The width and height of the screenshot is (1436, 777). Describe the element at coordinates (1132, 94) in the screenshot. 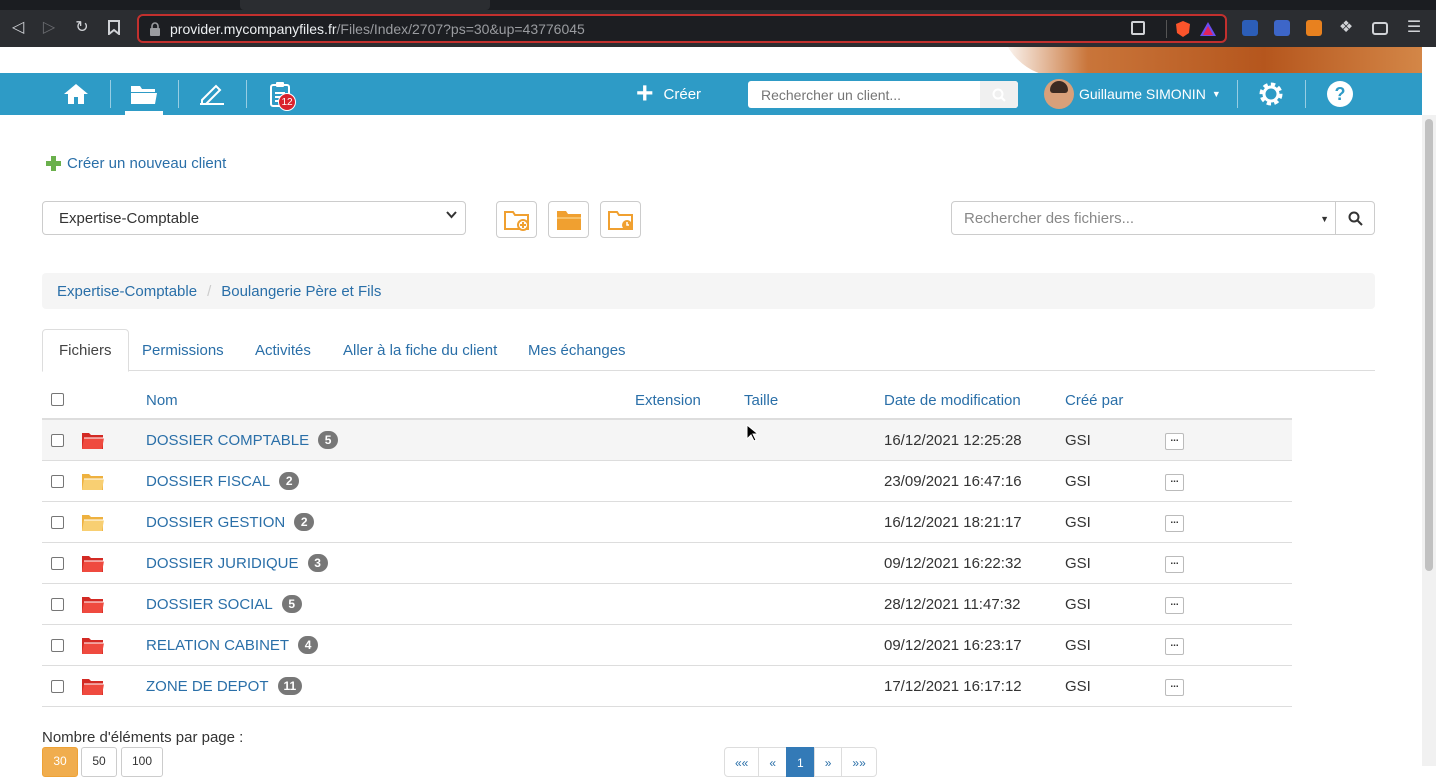

I see `user-menu: Guillaume SIMONIN ▼` at that location.